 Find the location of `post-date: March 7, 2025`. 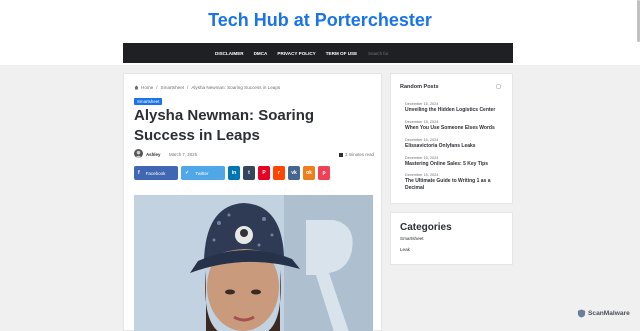

post-date: March 7, 2025 is located at coordinates (183, 154).